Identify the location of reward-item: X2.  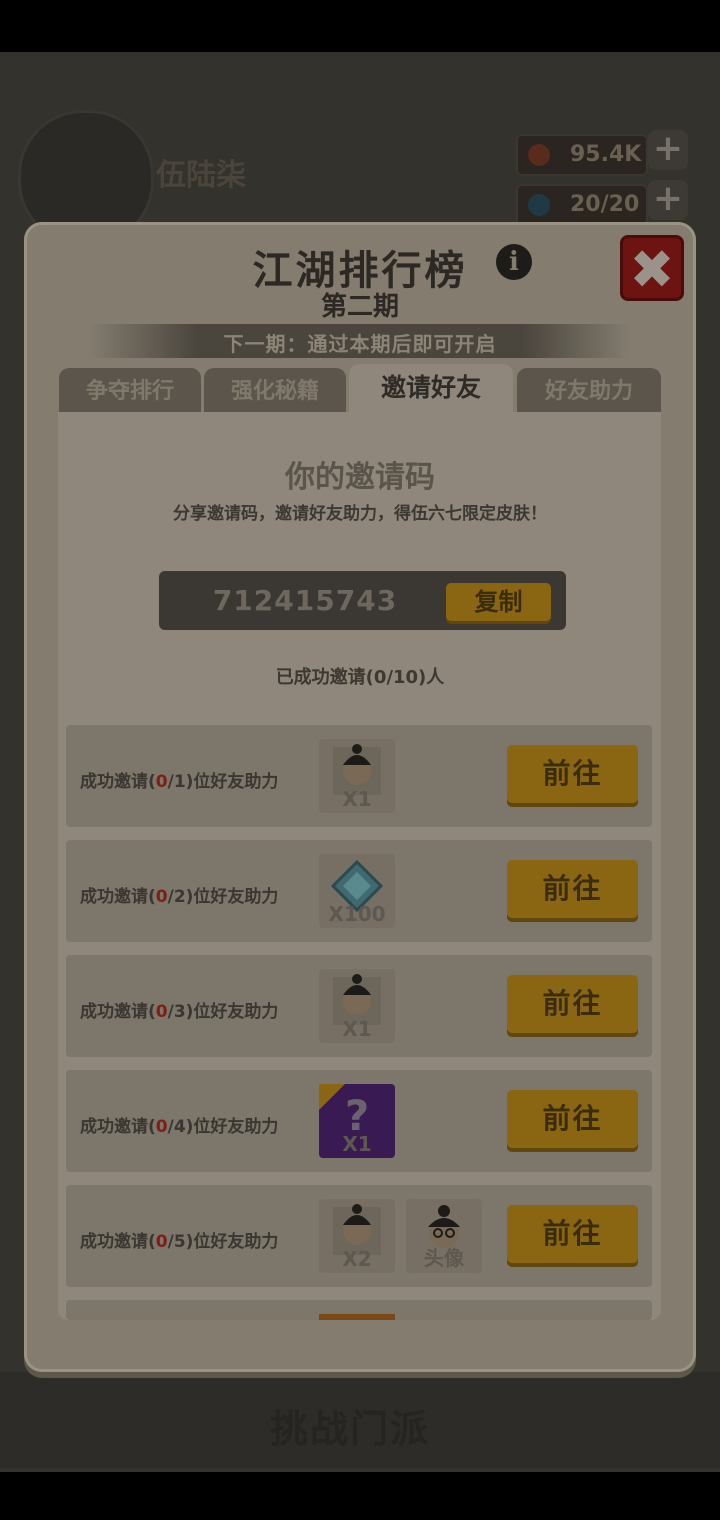
(357, 1236).